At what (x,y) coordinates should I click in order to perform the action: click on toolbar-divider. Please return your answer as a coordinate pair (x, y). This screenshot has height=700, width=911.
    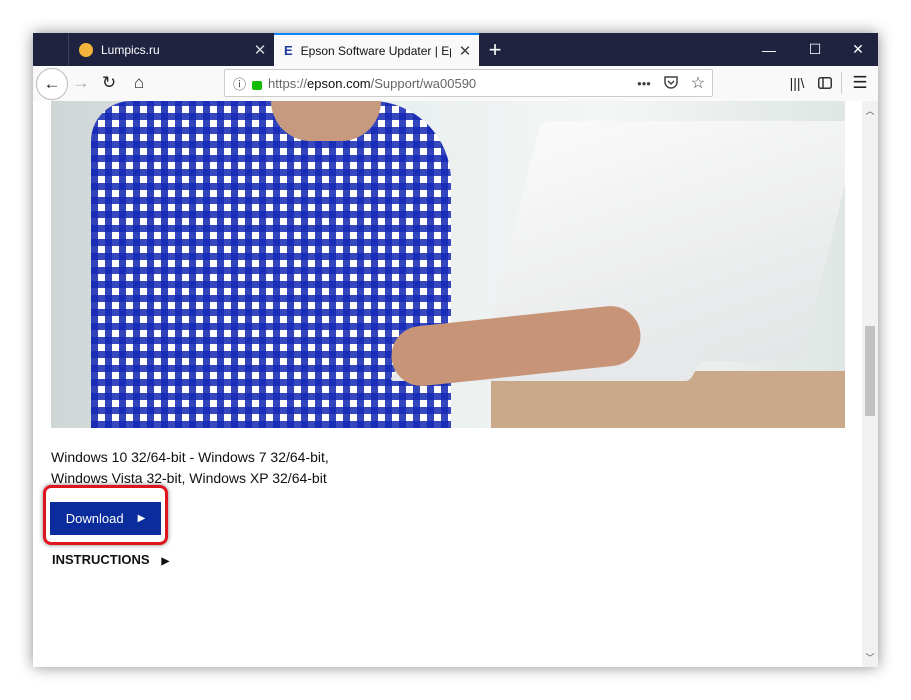
    Looking at the image, I should click on (841, 83).